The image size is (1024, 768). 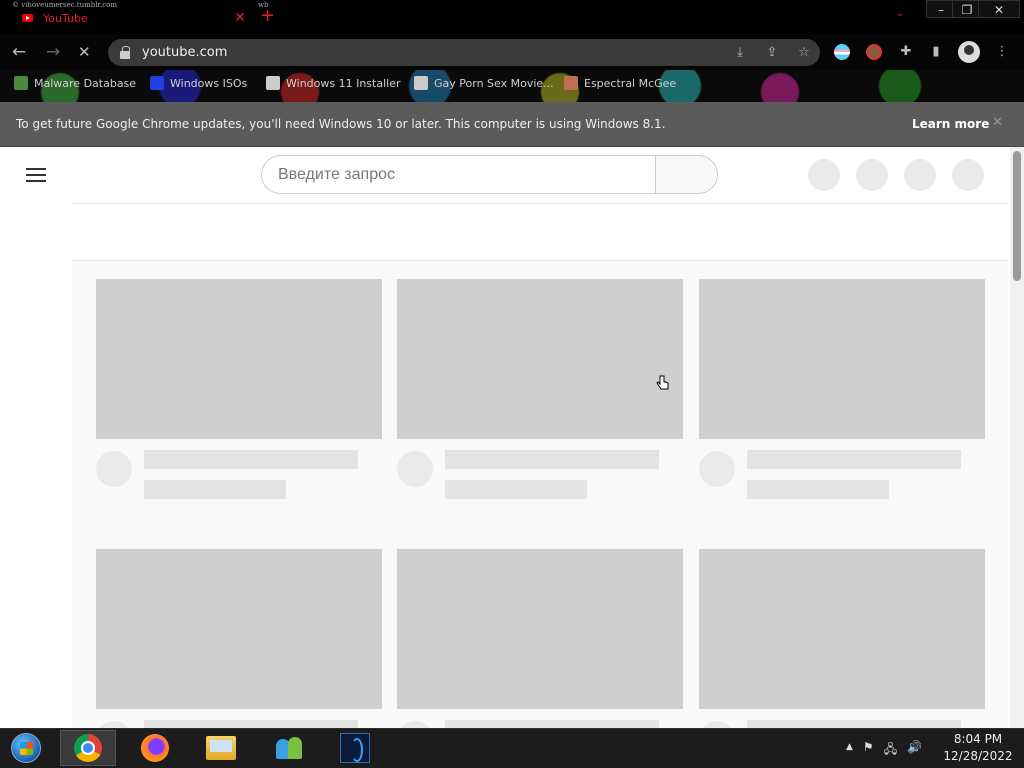 What do you see at coordinates (997, 122) in the screenshot?
I see `infobar-close-icon: ✕` at bounding box center [997, 122].